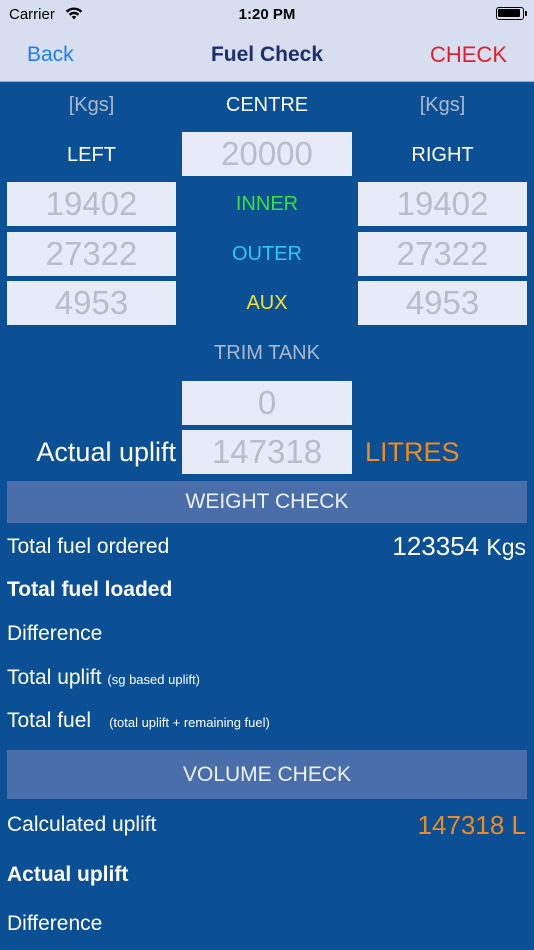 This screenshot has height=950, width=534. I want to click on check-button: CHECK, so click(468, 55).